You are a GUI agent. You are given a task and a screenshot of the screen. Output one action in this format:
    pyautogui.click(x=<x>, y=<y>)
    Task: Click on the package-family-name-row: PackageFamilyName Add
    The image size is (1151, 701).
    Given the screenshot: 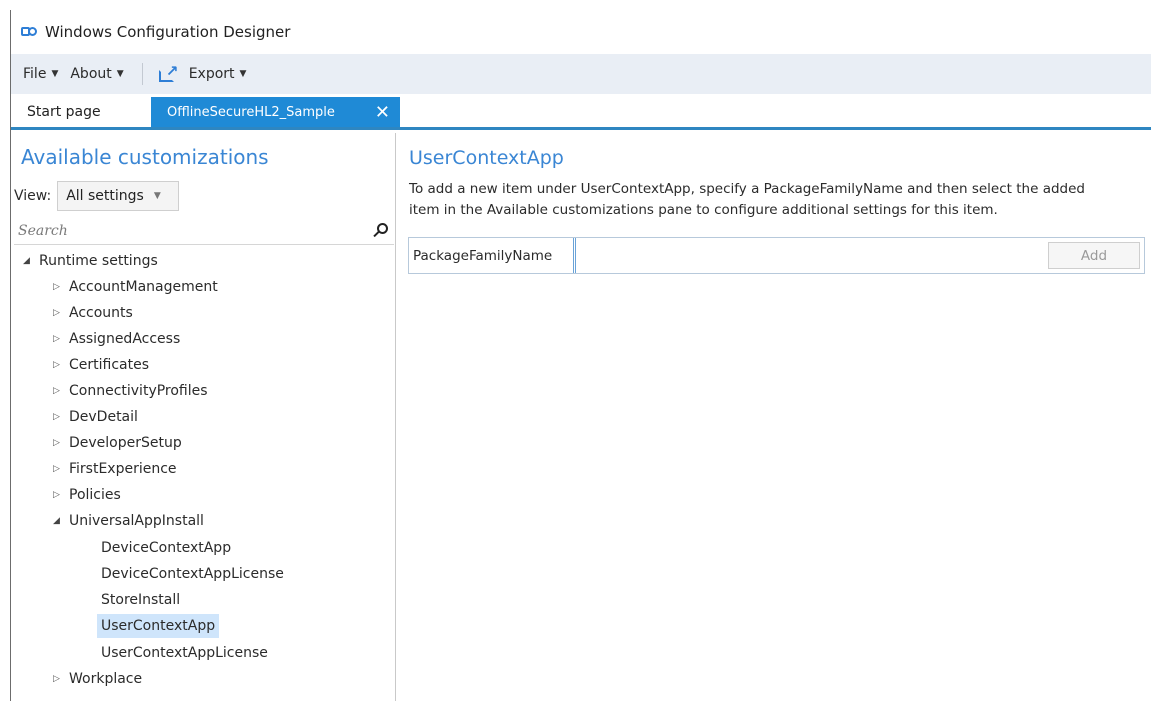 What is the action you would take?
    pyautogui.click(x=776, y=255)
    